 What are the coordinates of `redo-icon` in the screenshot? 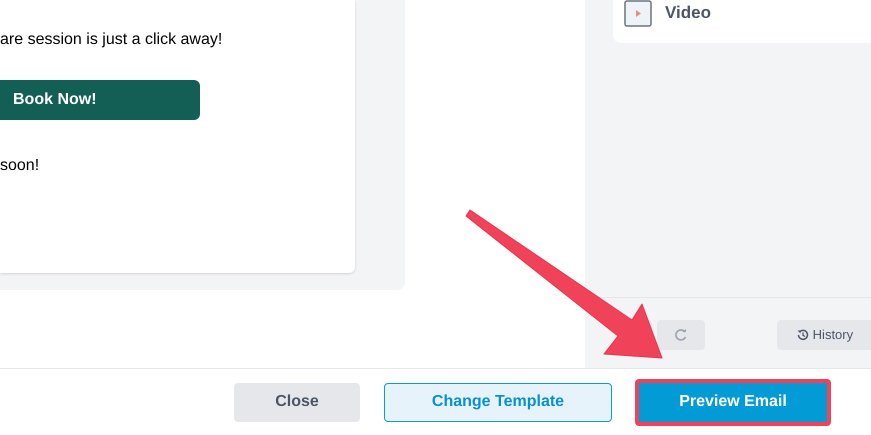 It's located at (680, 335).